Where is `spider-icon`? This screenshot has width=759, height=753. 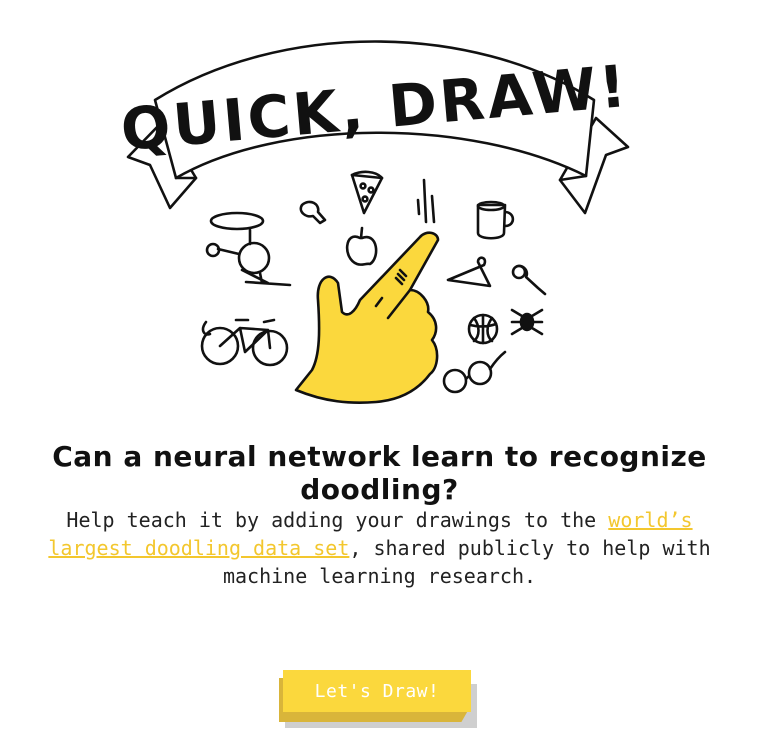
spider-icon is located at coordinates (527, 322).